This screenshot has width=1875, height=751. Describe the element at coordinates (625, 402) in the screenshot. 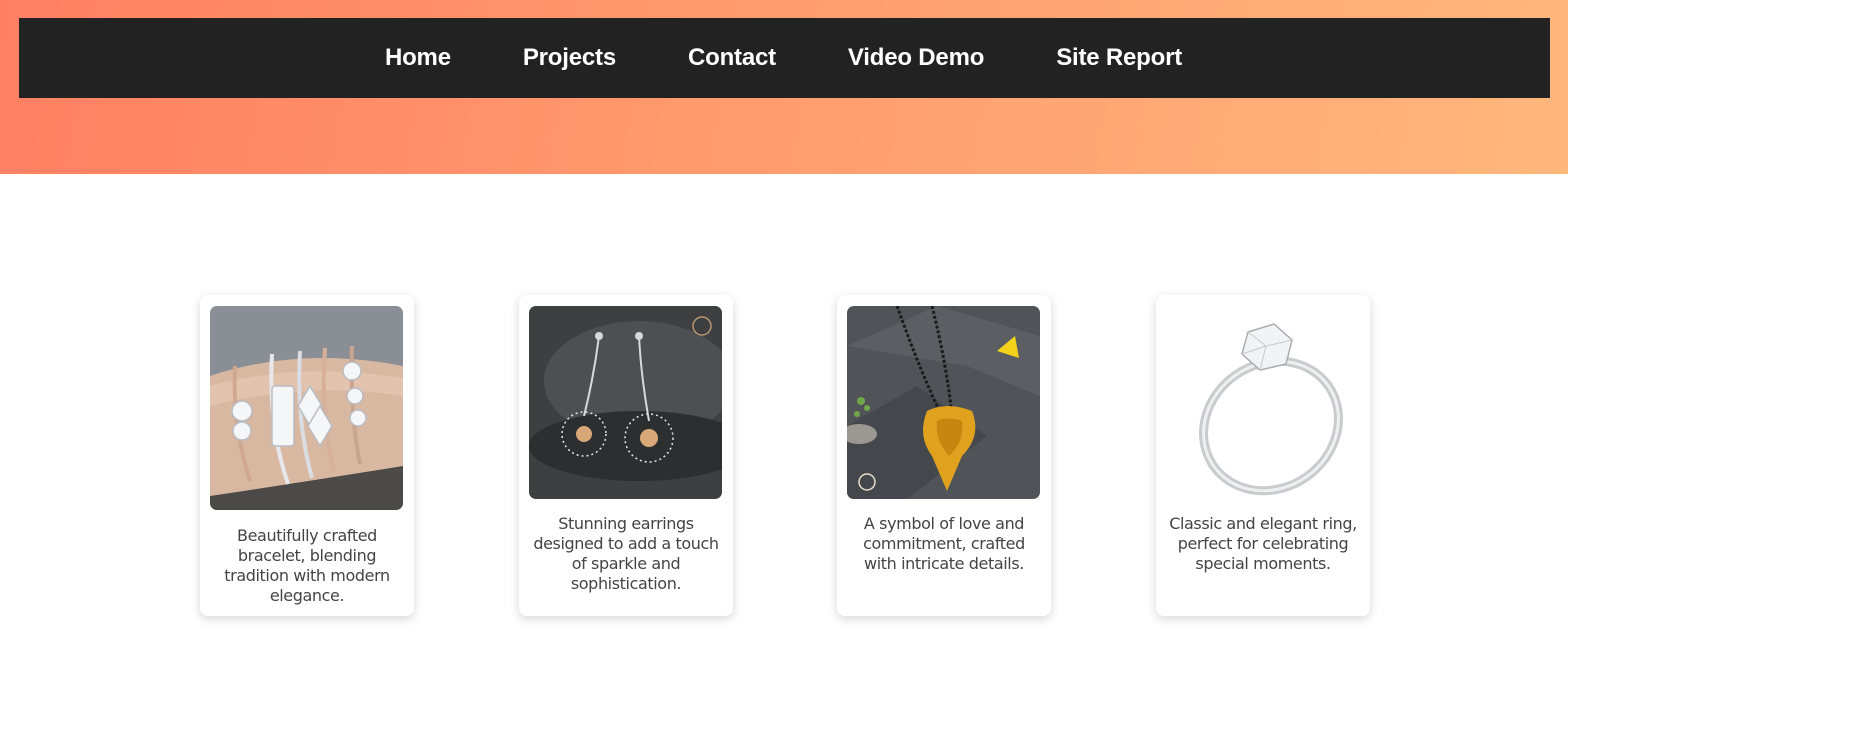

I see `earrings-image` at that location.